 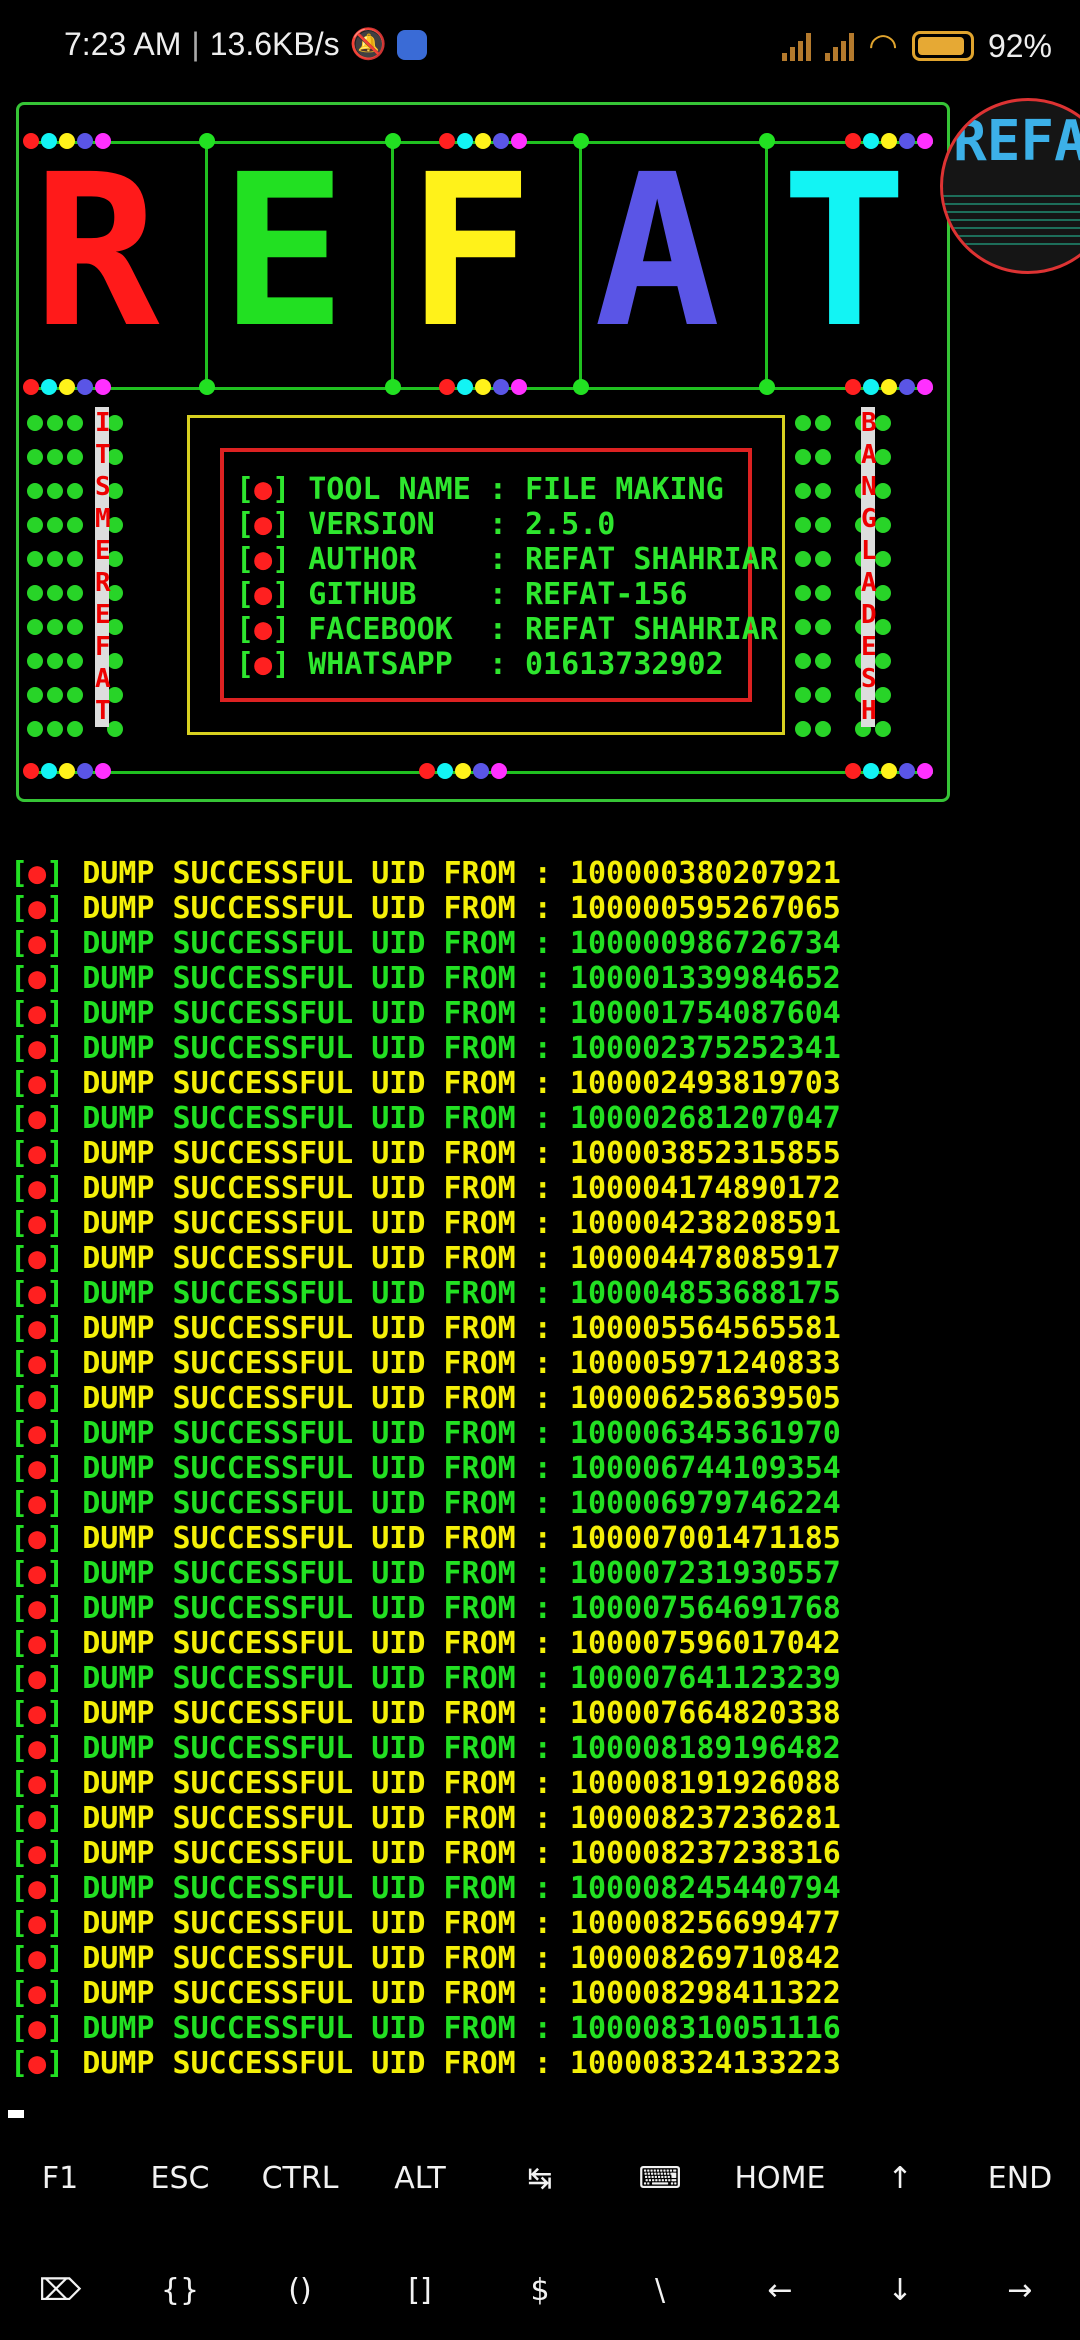 I want to click on log-uid: 100006345361970, so click(x=705, y=1433).